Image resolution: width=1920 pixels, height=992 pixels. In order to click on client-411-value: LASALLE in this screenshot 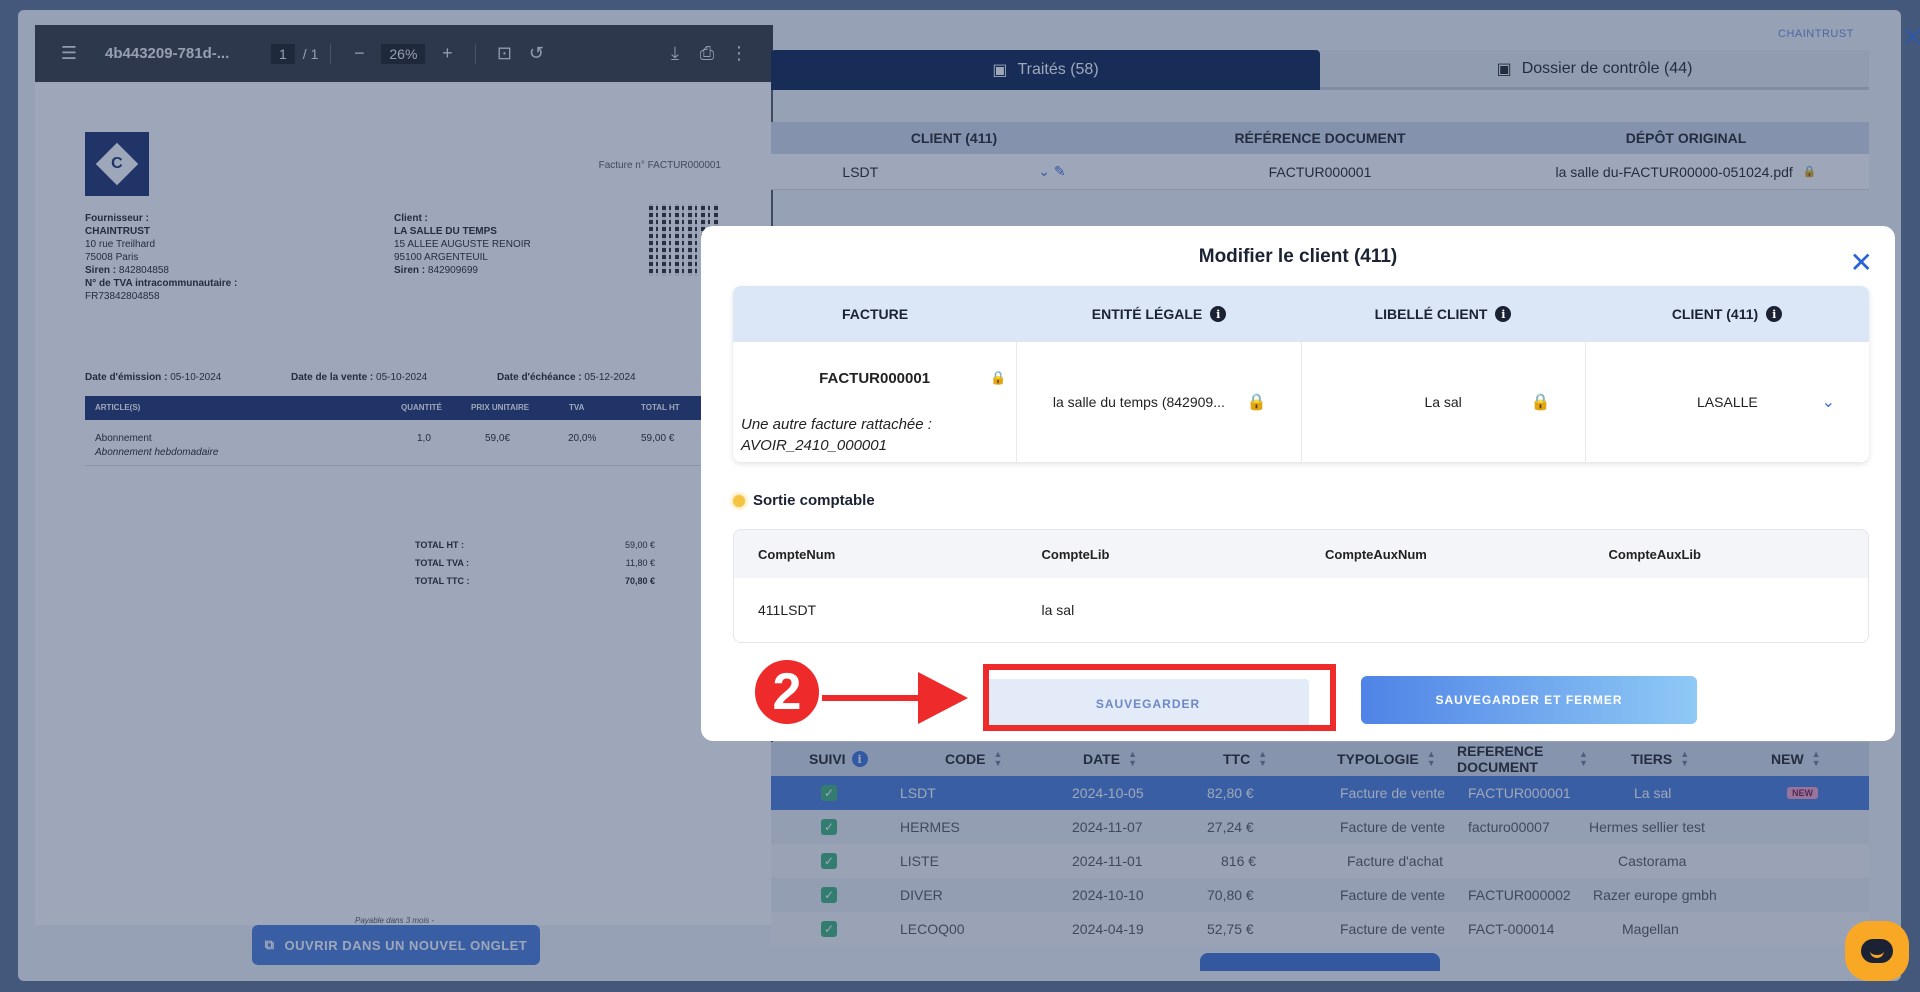, I will do `click(1727, 402)`.